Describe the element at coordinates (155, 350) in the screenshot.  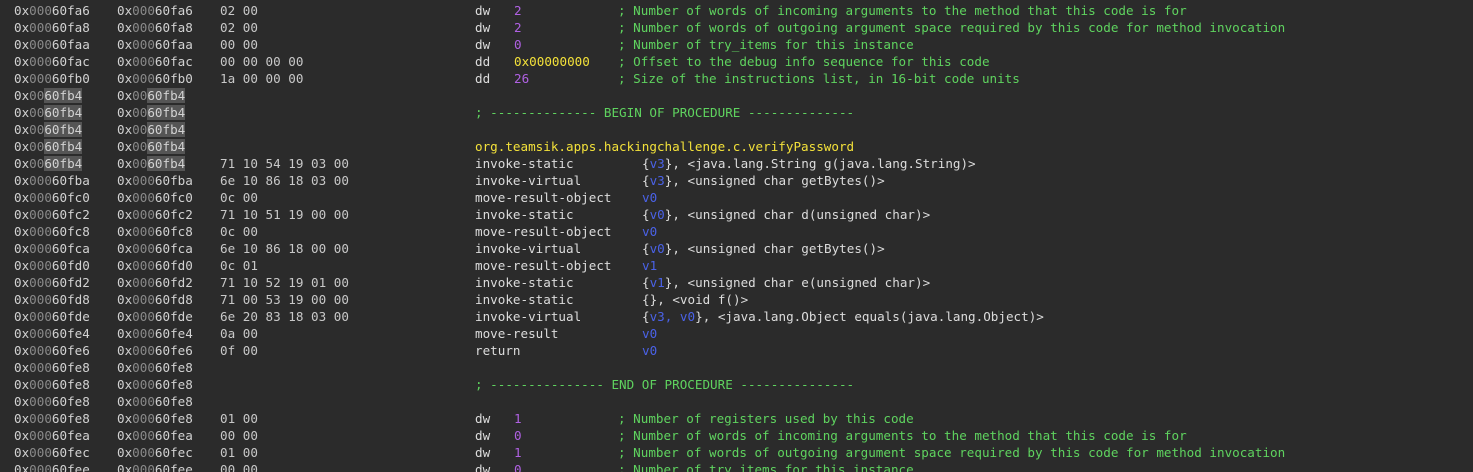
I see `virtual-address: 0x00060fe6` at that location.